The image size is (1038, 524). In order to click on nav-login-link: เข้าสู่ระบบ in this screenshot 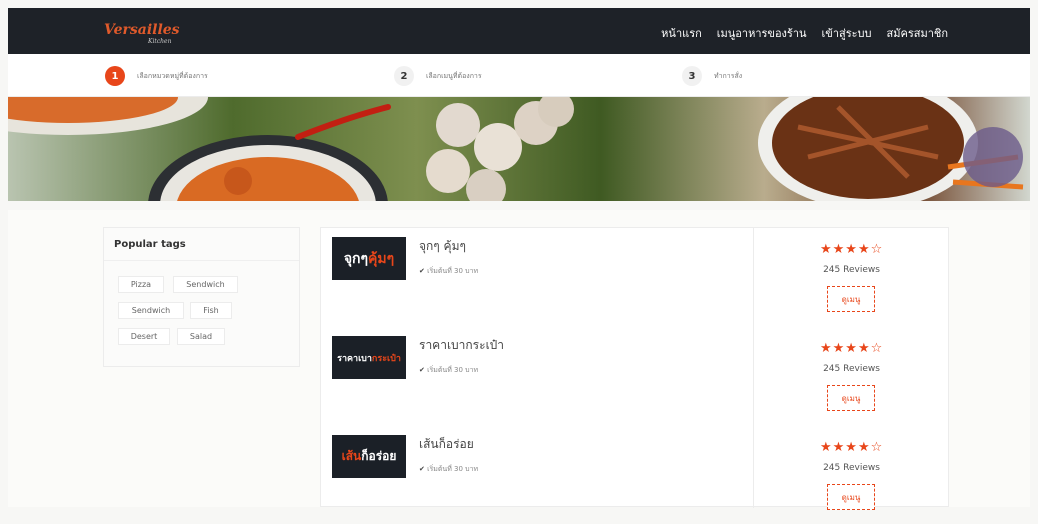, I will do `click(847, 33)`.